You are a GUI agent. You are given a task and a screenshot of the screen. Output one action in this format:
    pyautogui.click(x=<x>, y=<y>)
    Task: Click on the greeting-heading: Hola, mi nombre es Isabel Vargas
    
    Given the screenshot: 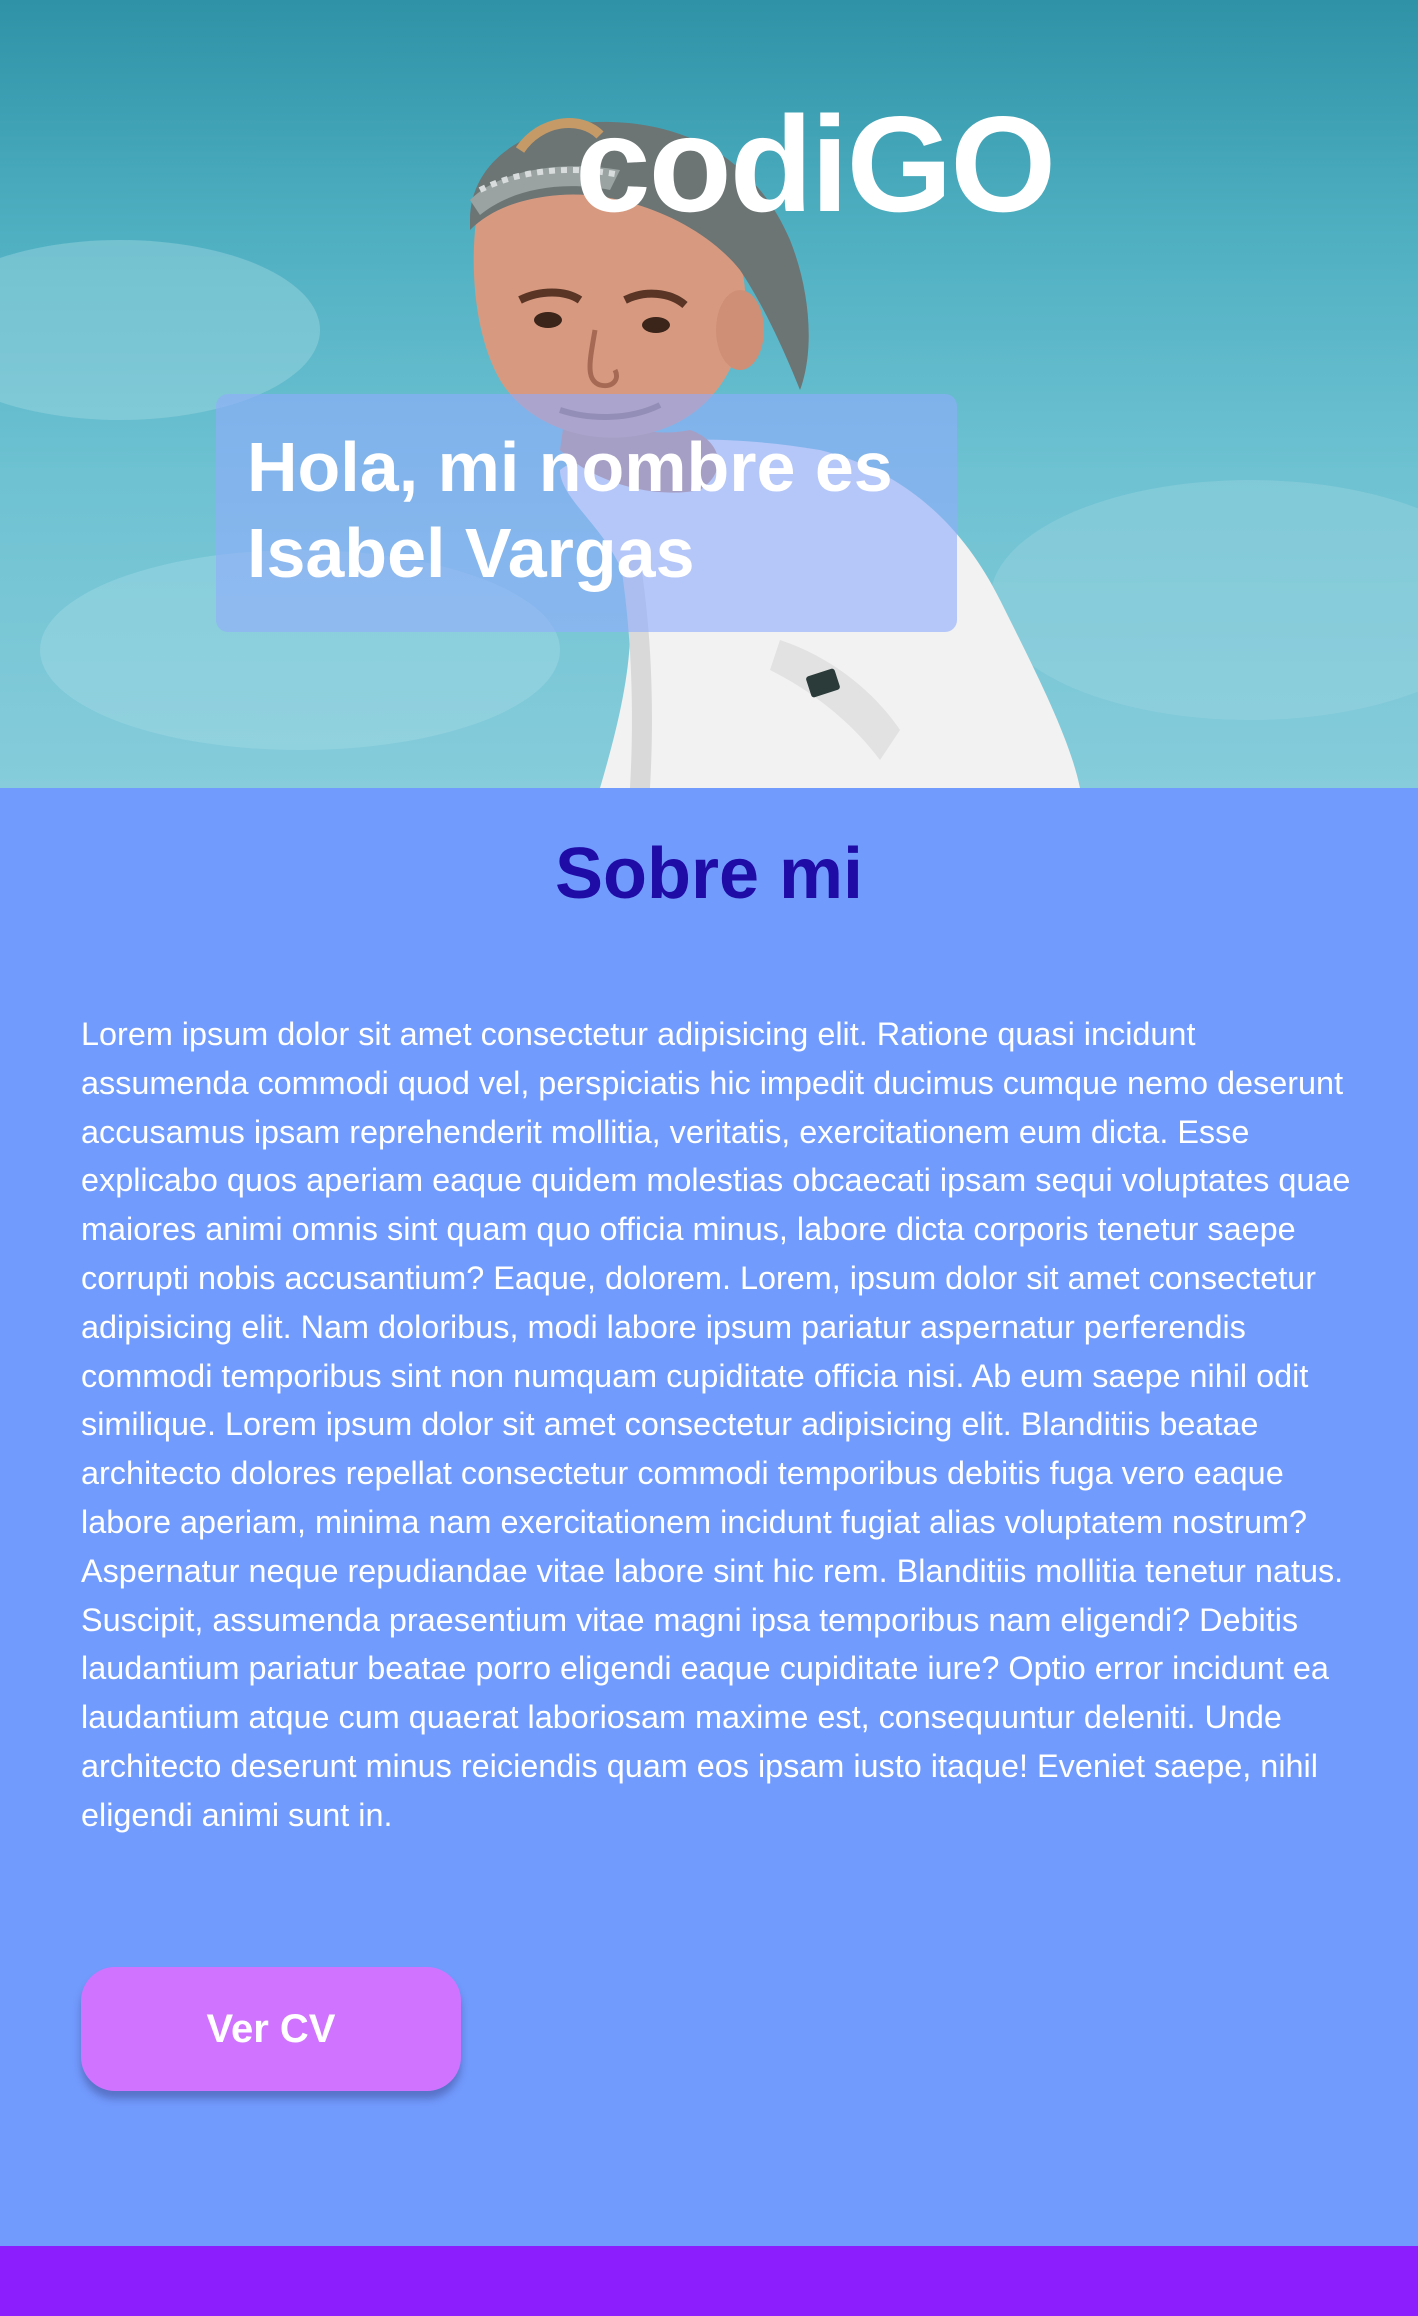 What is the action you would take?
    pyautogui.click(x=570, y=510)
    